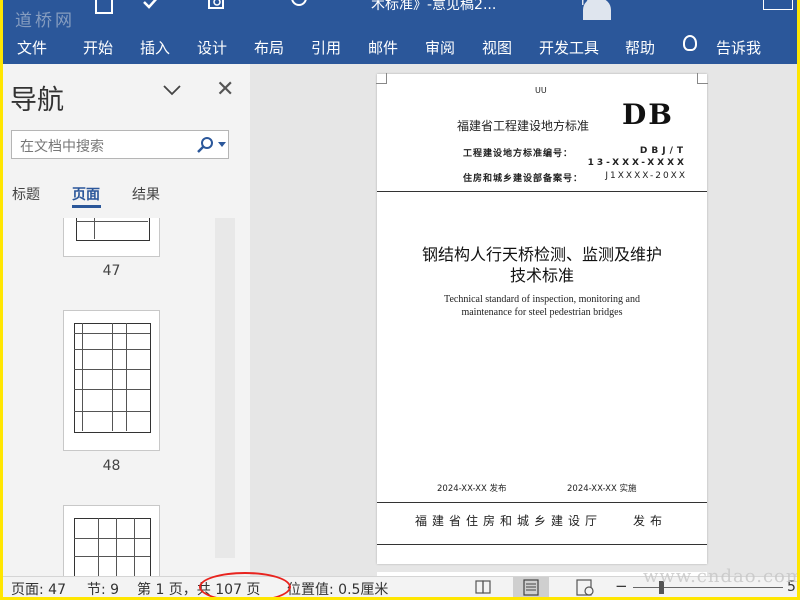 Image resolution: width=800 pixels, height=600 pixels. What do you see at coordinates (640, 47) in the screenshot?
I see `tab-help: 帮助` at bounding box center [640, 47].